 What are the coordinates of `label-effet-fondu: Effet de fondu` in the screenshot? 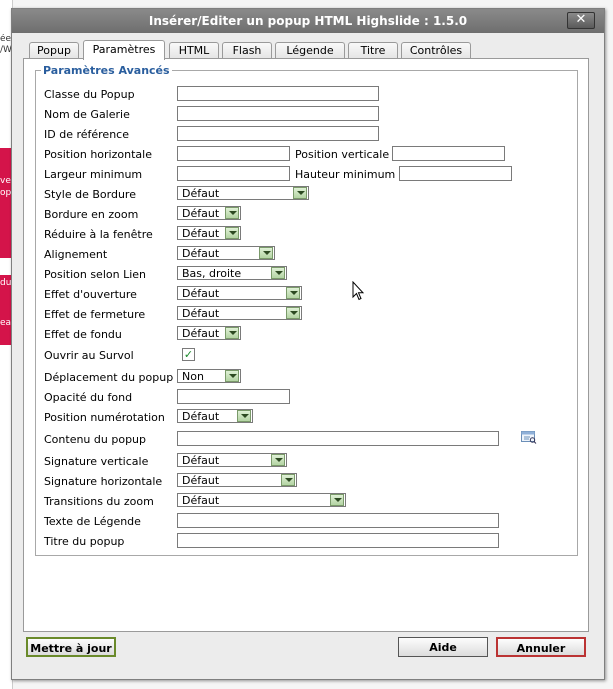 It's located at (83, 334).